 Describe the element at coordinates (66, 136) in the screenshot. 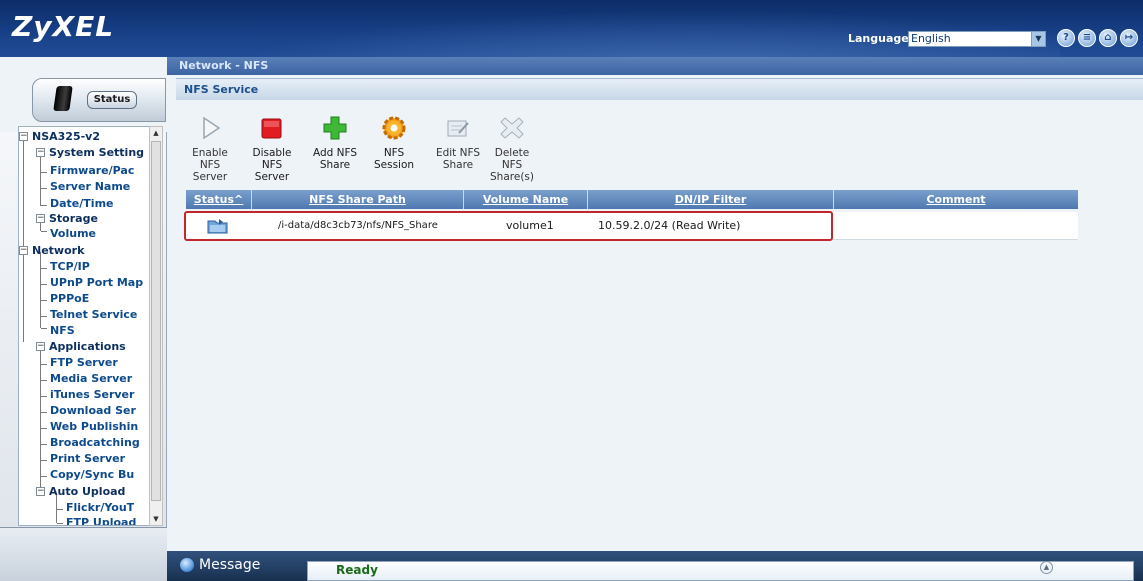

I see `tree-root: NSA325-v2` at that location.